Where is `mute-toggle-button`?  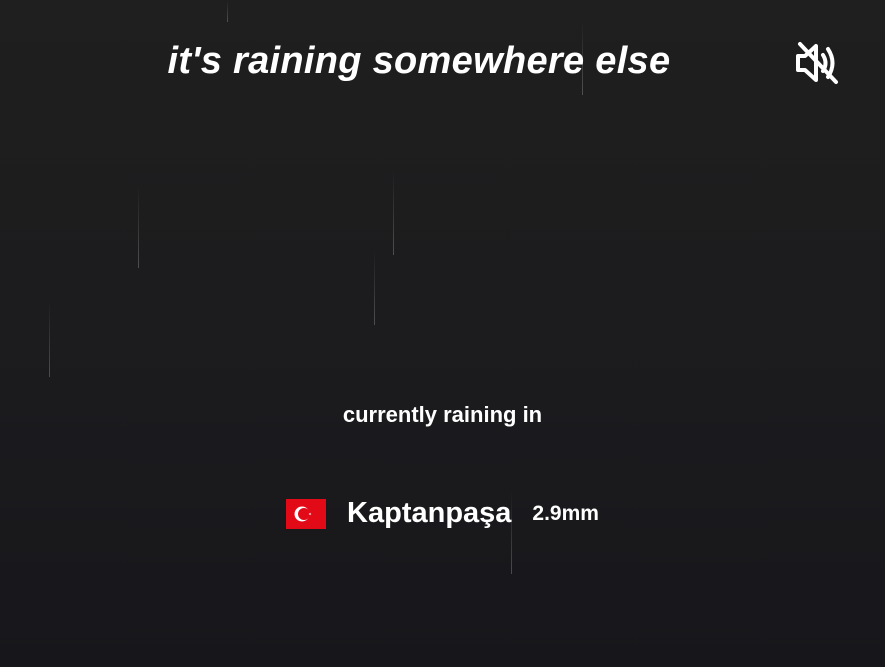
mute-toggle-button is located at coordinates (817, 63).